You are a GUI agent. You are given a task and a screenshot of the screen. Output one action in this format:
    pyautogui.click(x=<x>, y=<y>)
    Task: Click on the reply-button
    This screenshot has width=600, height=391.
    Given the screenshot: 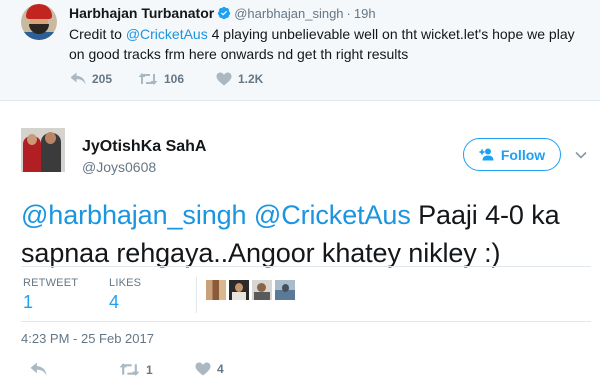 What is the action you would take?
    pyautogui.click(x=38, y=369)
    